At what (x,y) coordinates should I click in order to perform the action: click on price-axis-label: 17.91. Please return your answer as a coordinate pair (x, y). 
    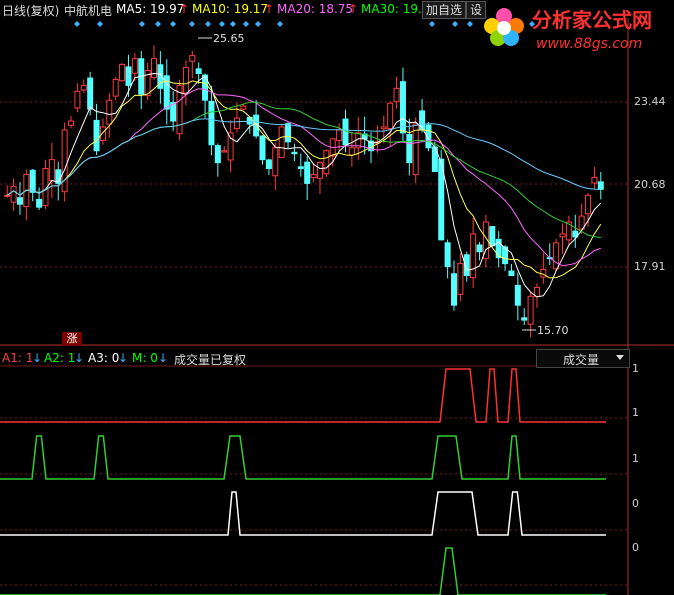
    Looking at the image, I should click on (650, 266).